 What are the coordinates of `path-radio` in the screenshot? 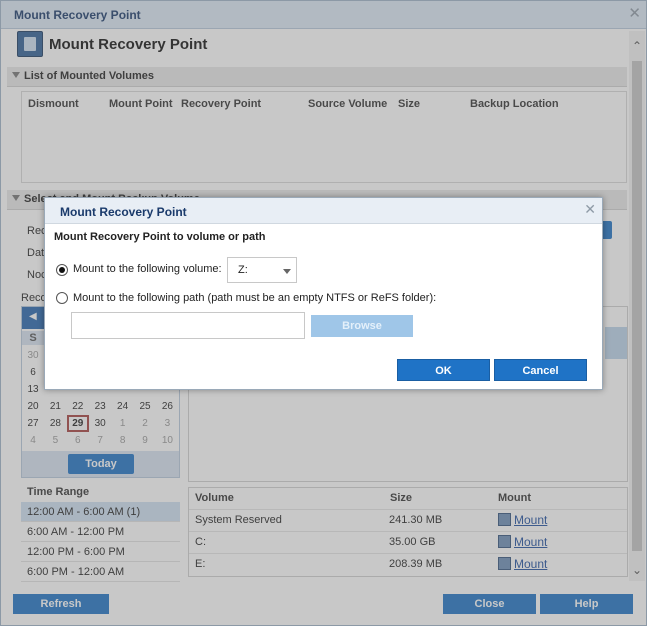 It's located at (62, 298).